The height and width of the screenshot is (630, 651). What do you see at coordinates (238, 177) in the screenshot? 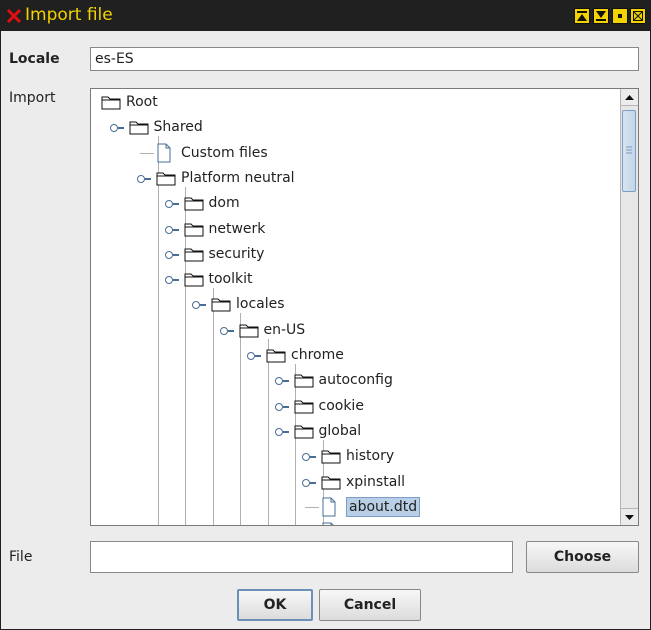
I see `tree-node-label: Platform neutral` at bounding box center [238, 177].